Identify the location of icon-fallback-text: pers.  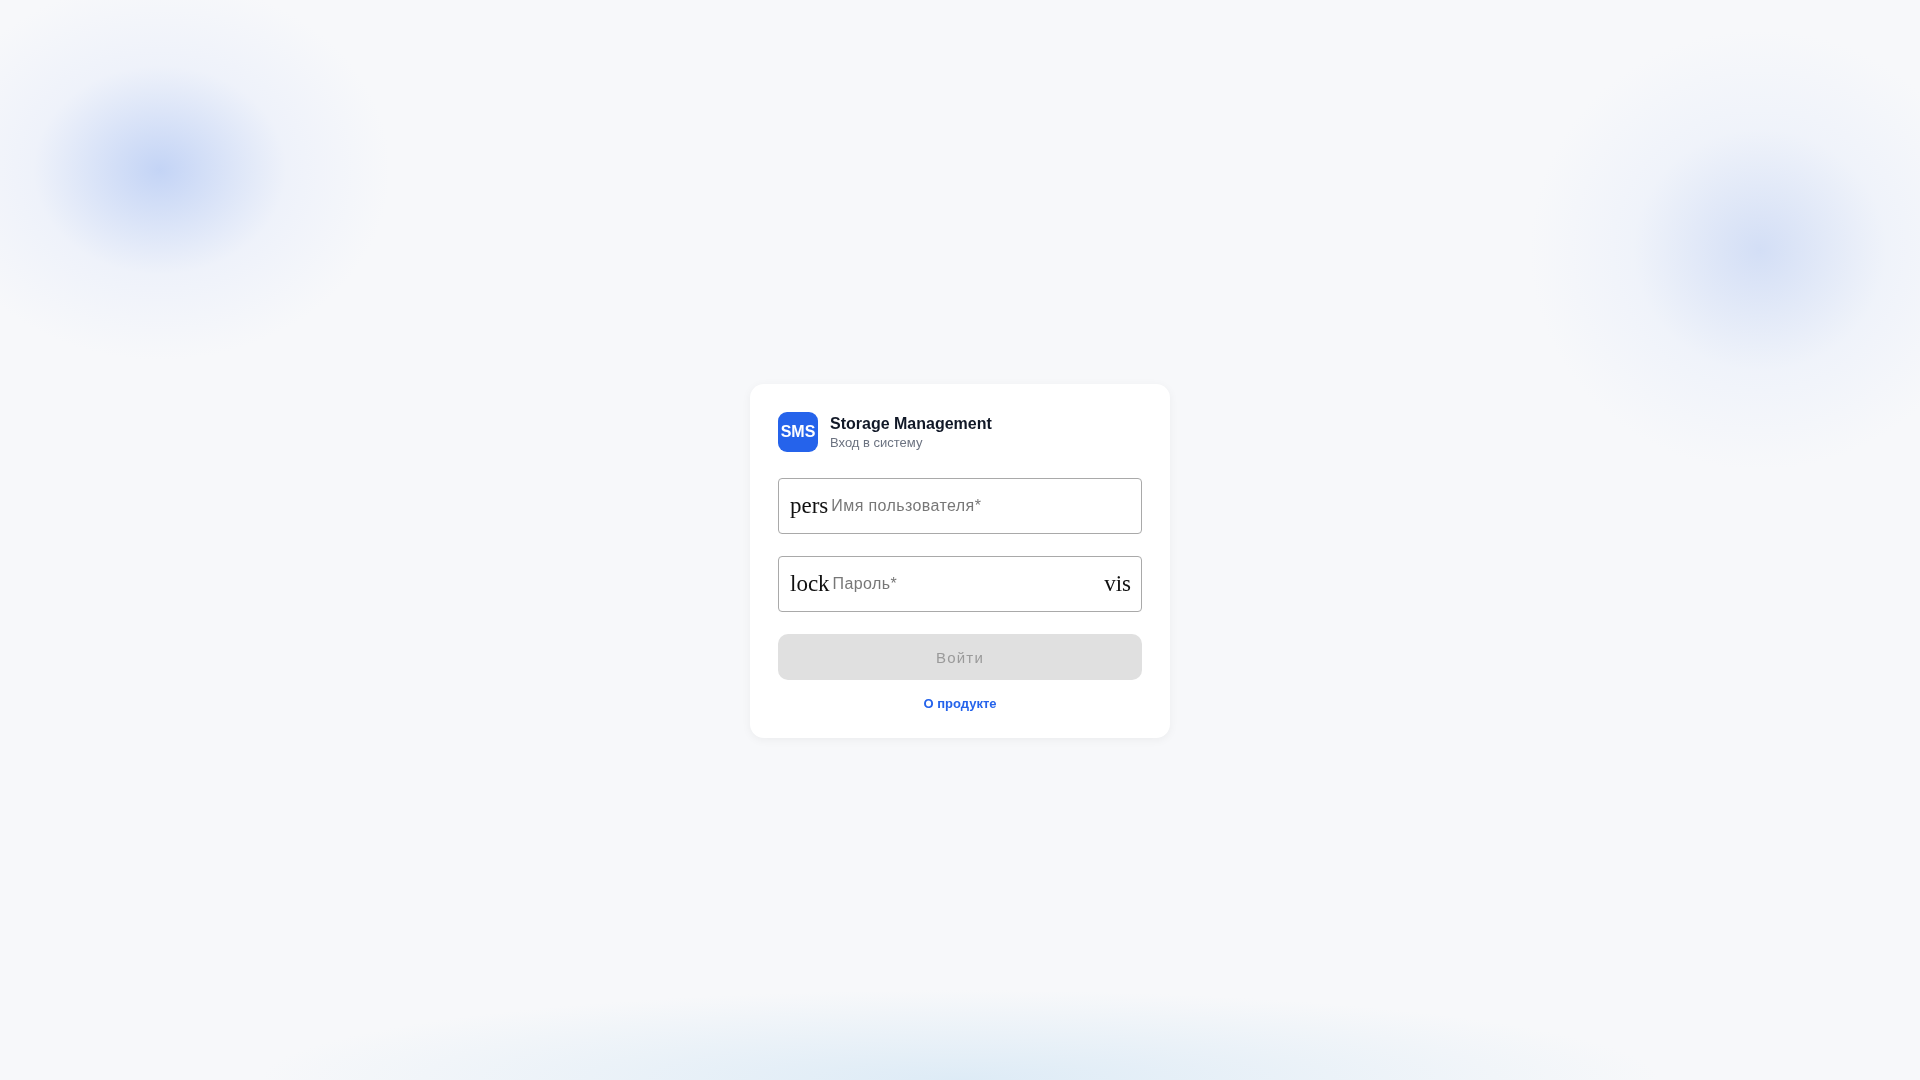
(809, 506).